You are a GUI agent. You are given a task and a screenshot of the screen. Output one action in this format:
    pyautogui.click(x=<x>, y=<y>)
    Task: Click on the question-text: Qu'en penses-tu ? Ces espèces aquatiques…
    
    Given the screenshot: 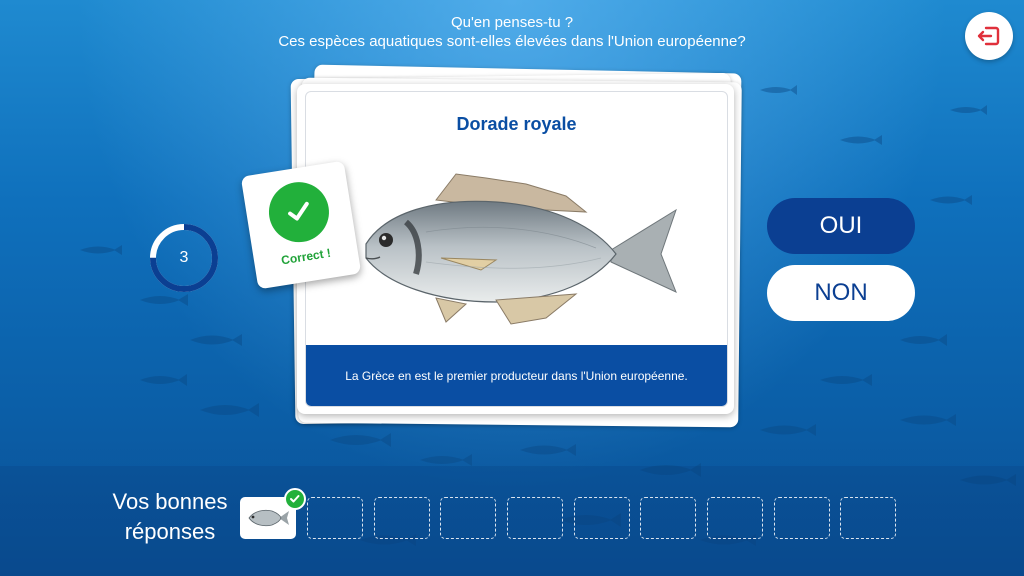 What is the action you would take?
    pyautogui.click(x=512, y=32)
    